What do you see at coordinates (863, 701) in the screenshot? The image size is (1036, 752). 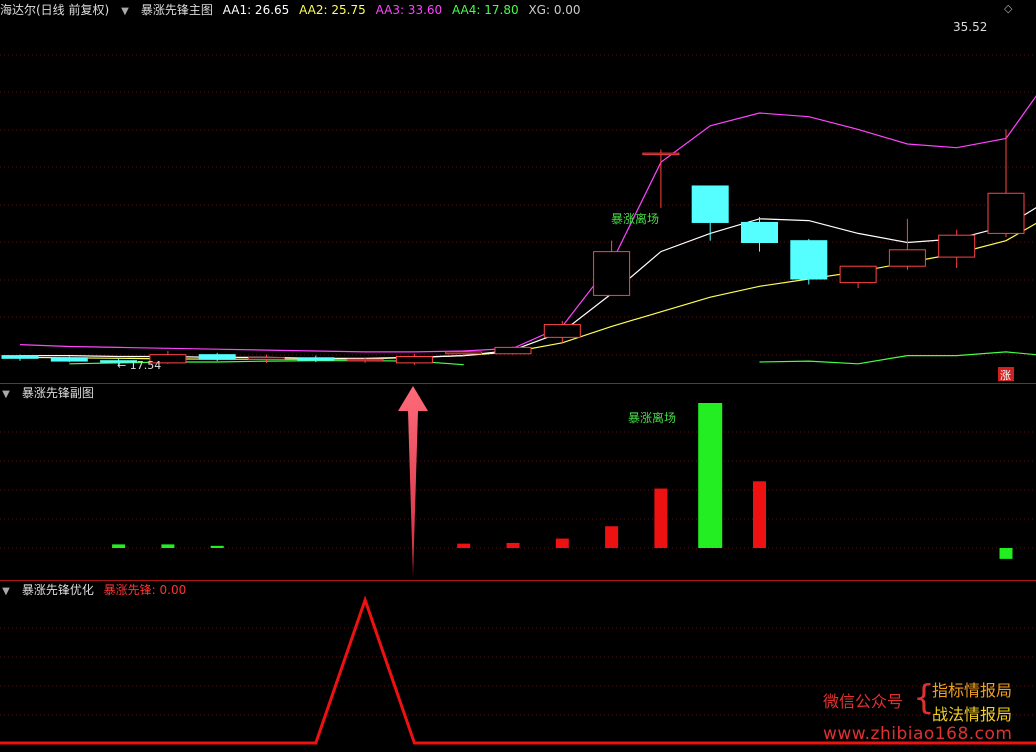 I see `watermark-label: 微信公众号` at bounding box center [863, 701].